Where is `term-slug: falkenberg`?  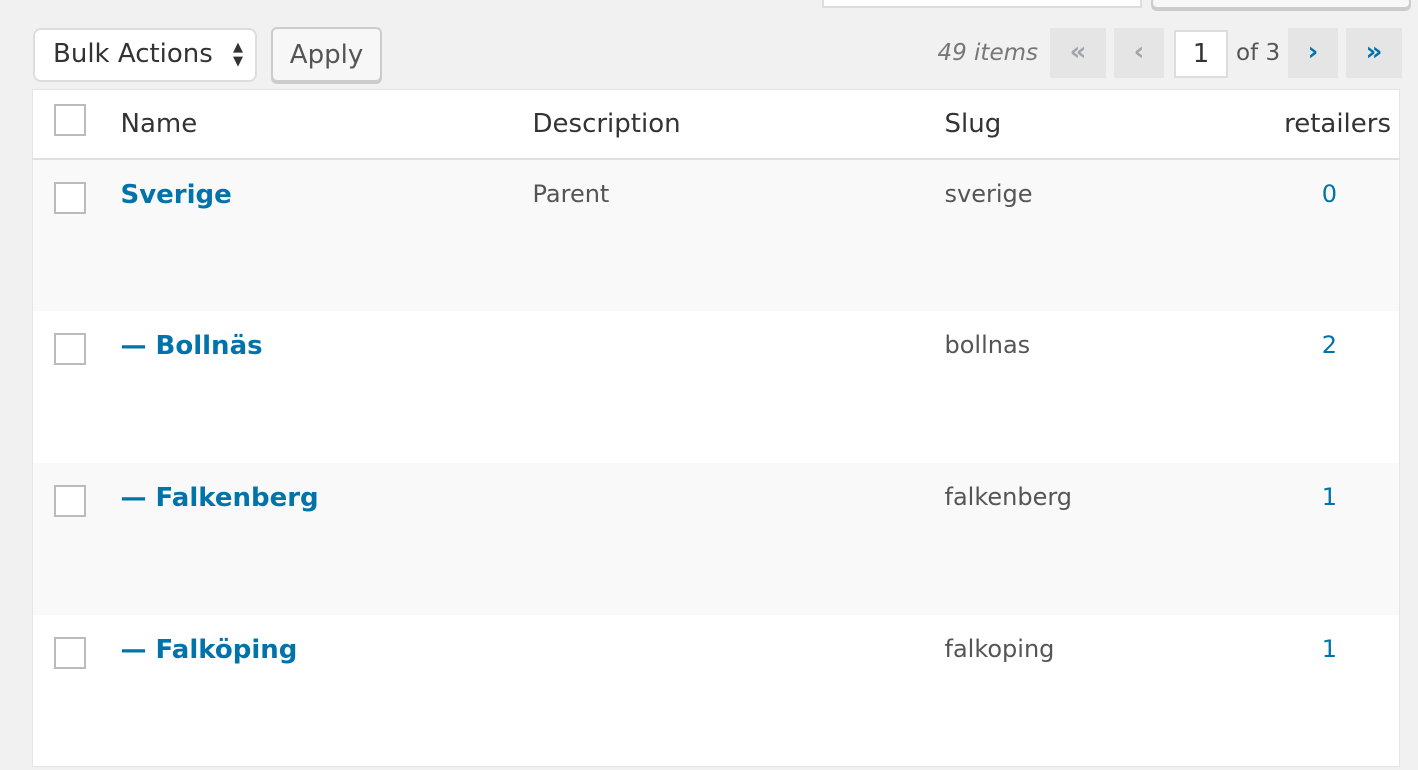
term-slug: falkenberg is located at coordinates (1093, 538).